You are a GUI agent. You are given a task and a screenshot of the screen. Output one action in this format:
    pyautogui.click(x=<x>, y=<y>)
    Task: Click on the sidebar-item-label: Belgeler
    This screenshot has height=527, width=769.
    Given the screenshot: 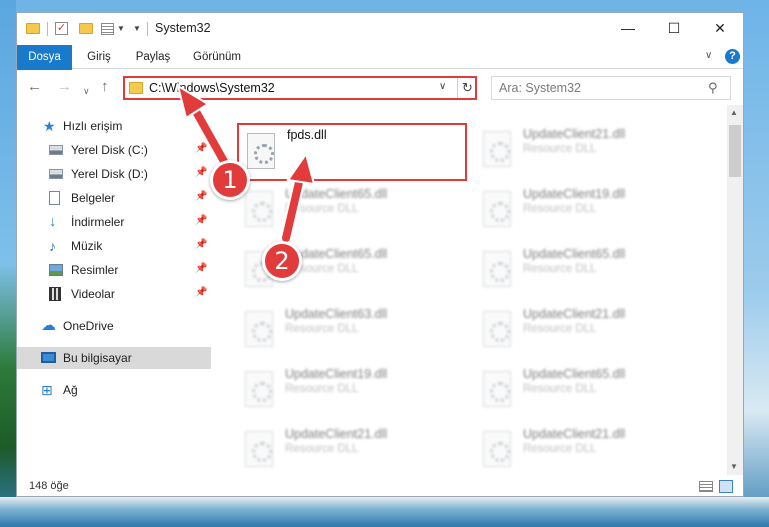 What is the action you would take?
    pyautogui.click(x=93, y=198)
    